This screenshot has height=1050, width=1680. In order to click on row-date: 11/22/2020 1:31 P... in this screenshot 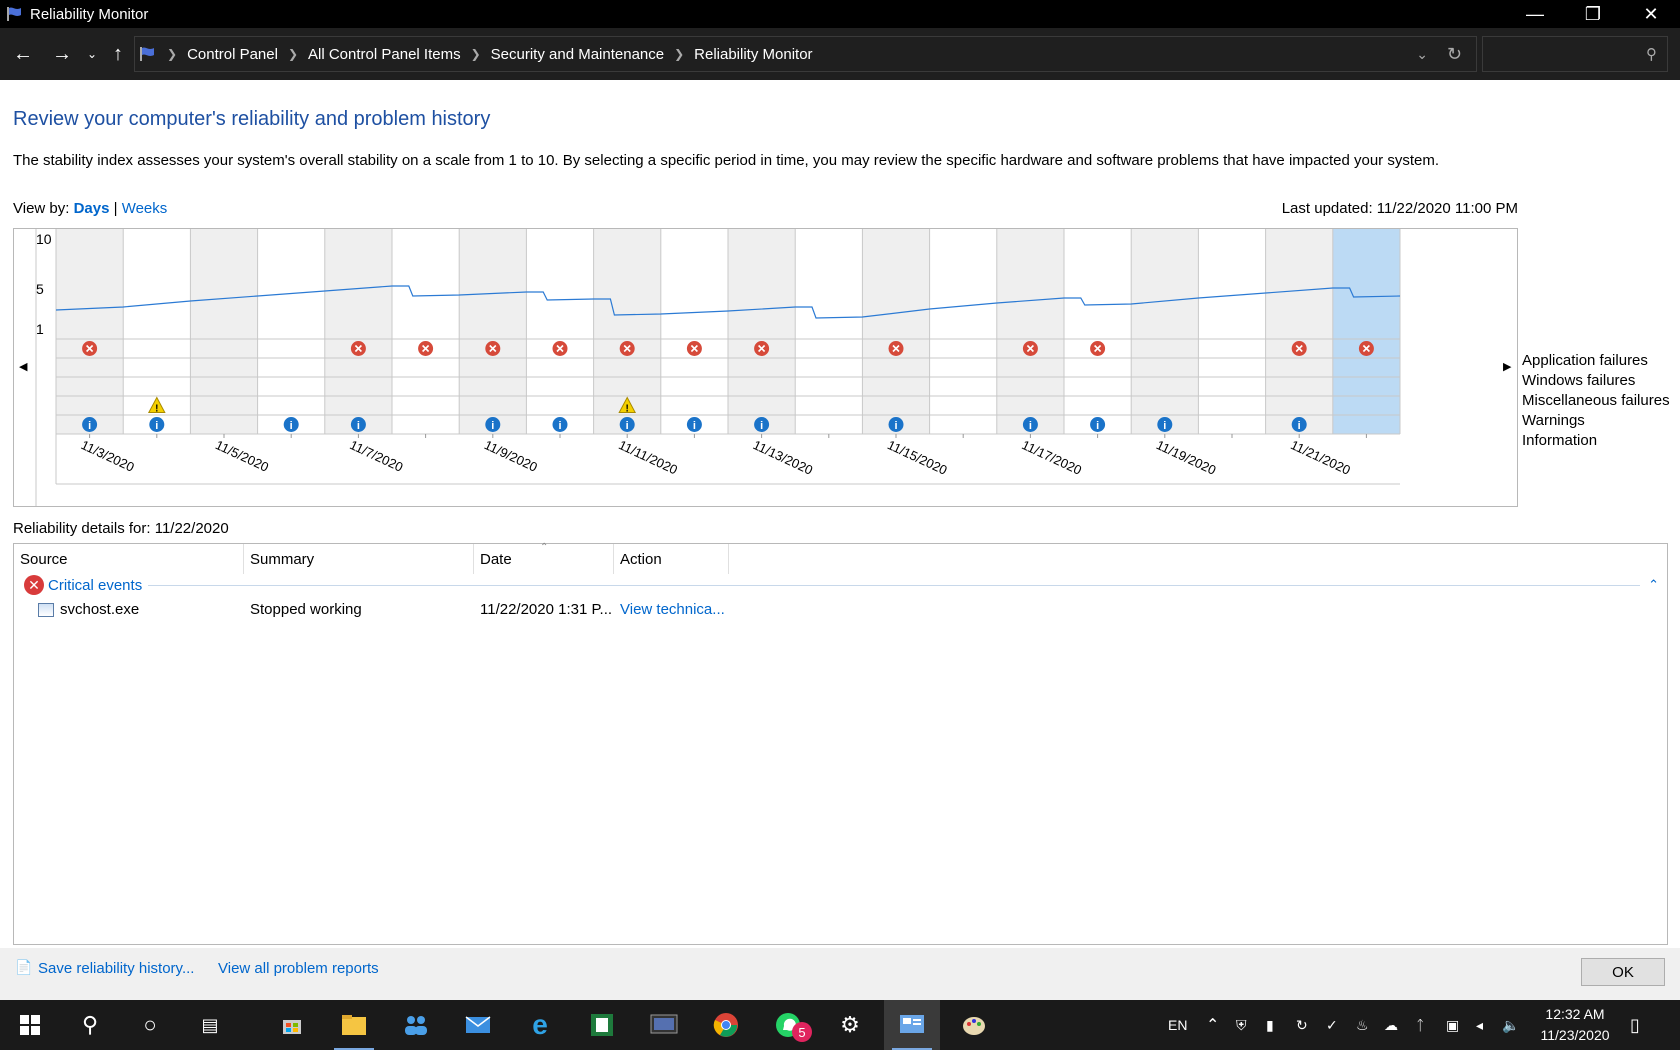, I will do `click(546, 609)`.